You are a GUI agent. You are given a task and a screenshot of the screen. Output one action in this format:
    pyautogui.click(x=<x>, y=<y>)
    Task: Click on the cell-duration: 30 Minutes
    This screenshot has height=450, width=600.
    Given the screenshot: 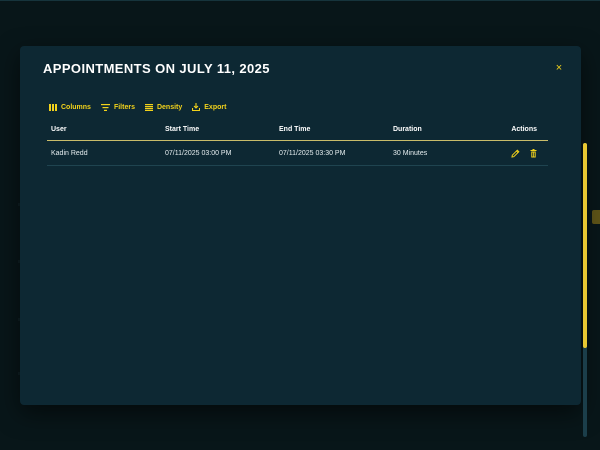 What is the action you would take?
    pyautogui.click(x=410, y=153)
    